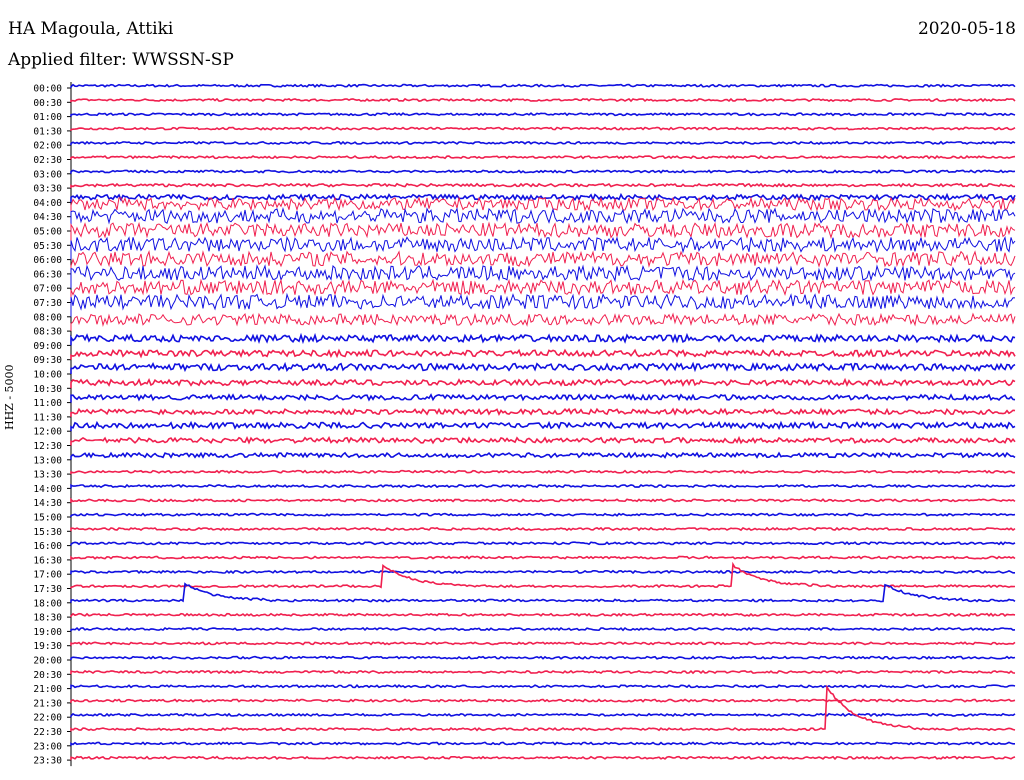  What do you see at coordinates (47, 274) in the screenshot?
I see `row-label: 06:30` at bounding box center [47, 274].